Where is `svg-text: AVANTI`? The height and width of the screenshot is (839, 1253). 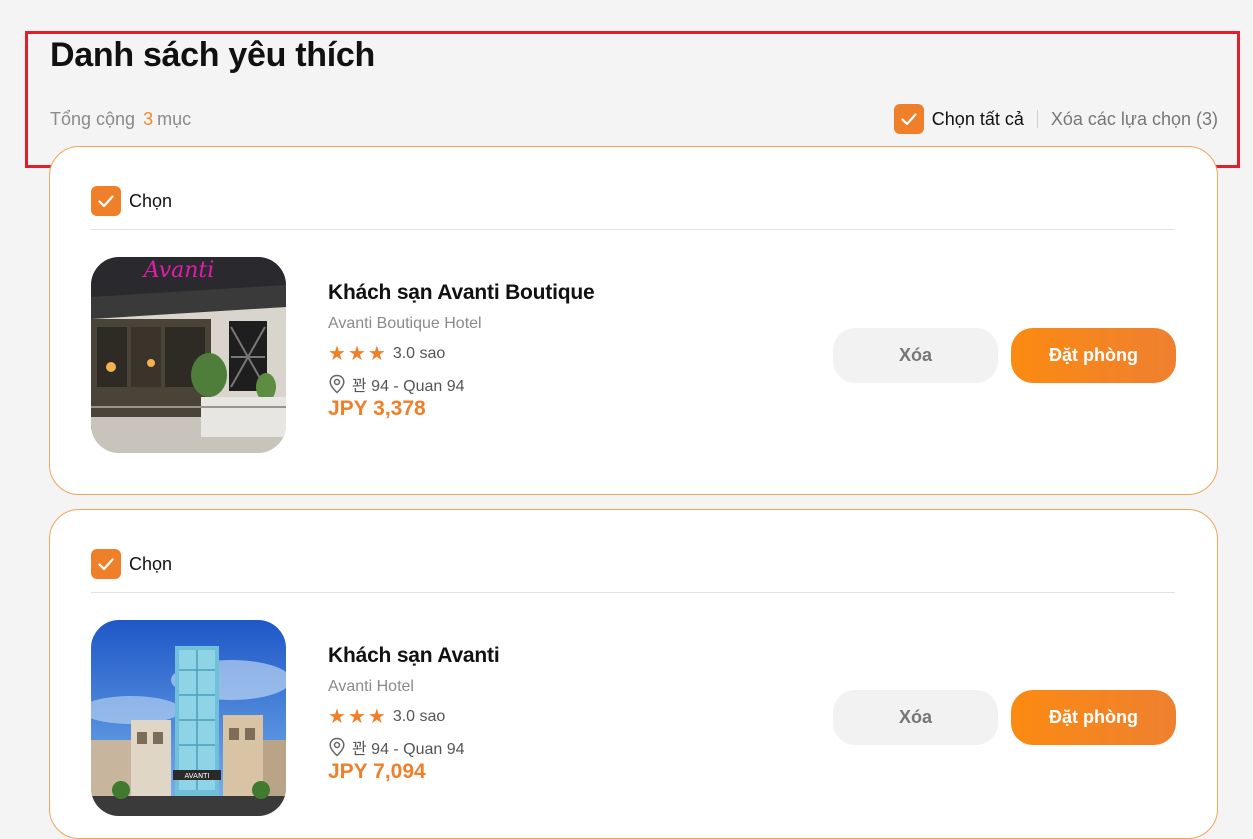
svg-text: AVANTI is located at coordinates (196, 776).